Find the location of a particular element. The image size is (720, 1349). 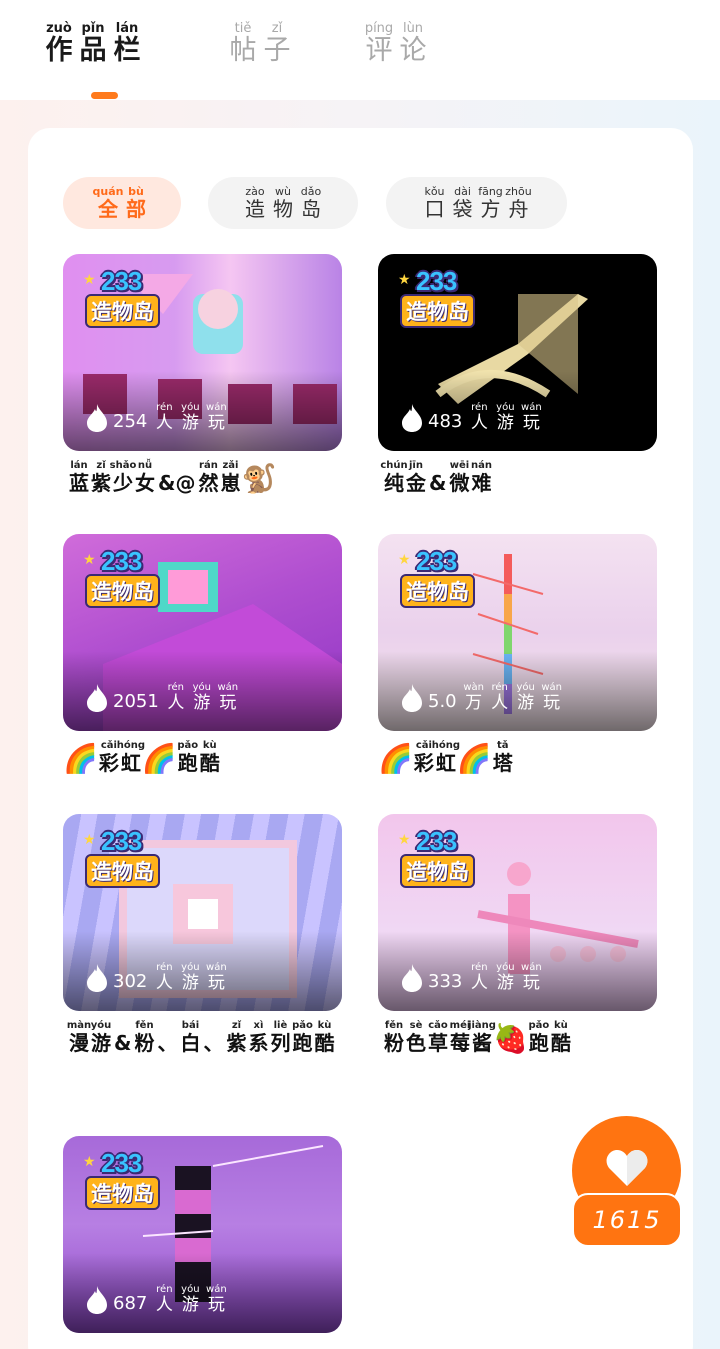

game-card-2: ★ 233 造物岛 483 rén 人 yóu 游 wán 玩 is located at coordinates (517, 352).